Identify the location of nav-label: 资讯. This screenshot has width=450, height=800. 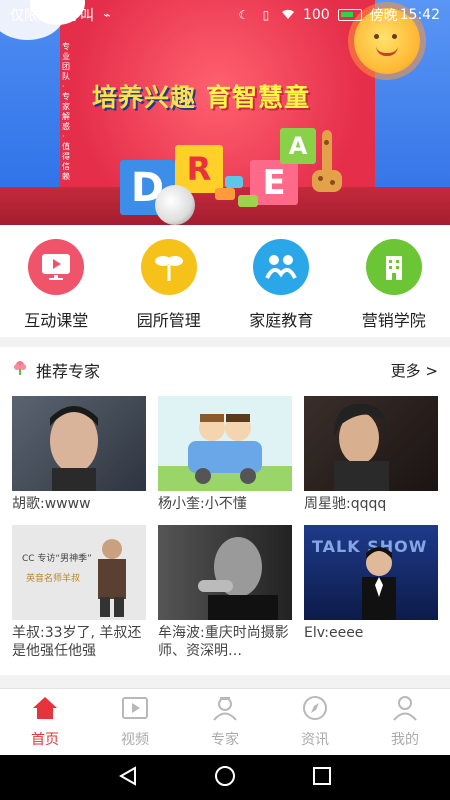
(315, 740).